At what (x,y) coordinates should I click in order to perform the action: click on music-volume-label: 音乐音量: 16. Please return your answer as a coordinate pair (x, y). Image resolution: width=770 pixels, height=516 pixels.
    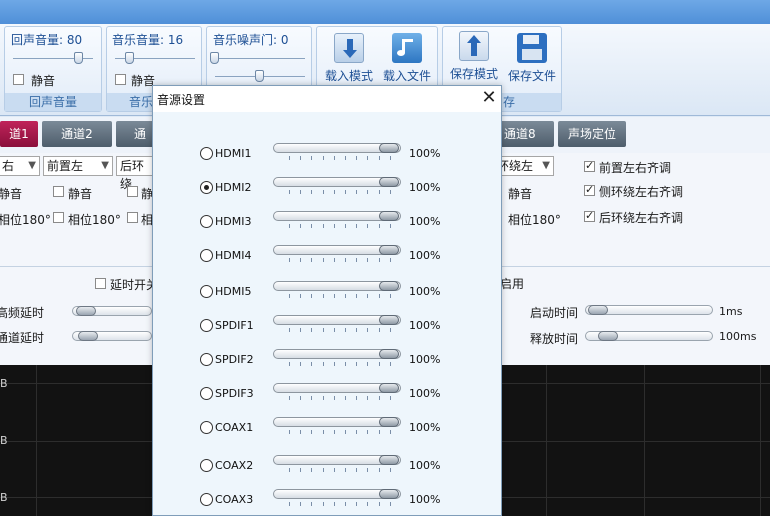
    Looking at the image, I should click on (148, 40).